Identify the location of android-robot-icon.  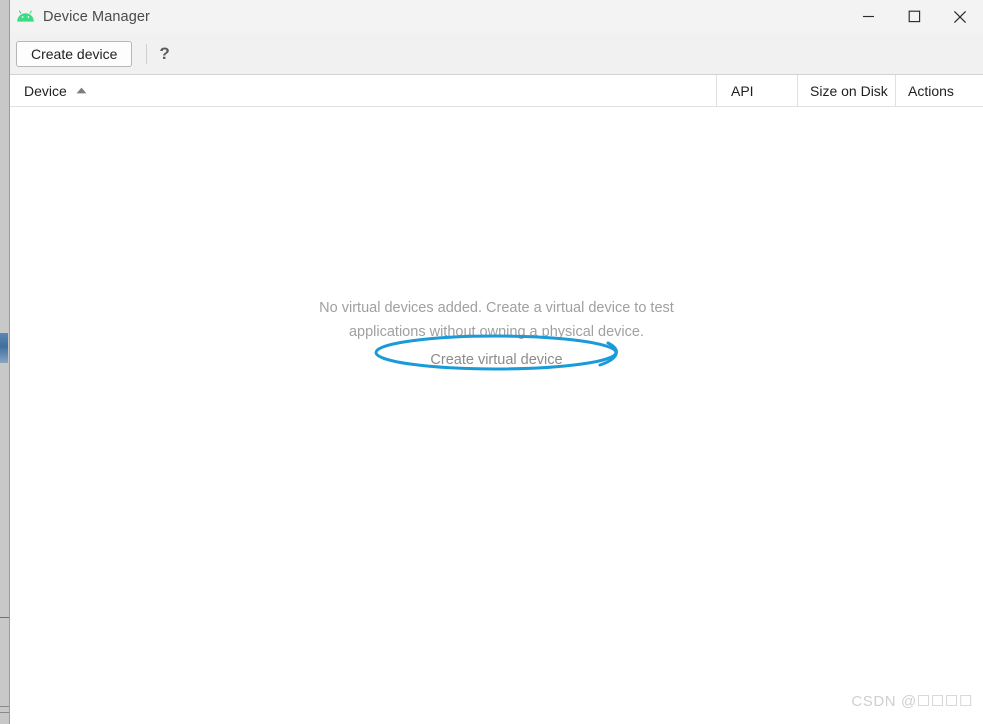
(25, 17).